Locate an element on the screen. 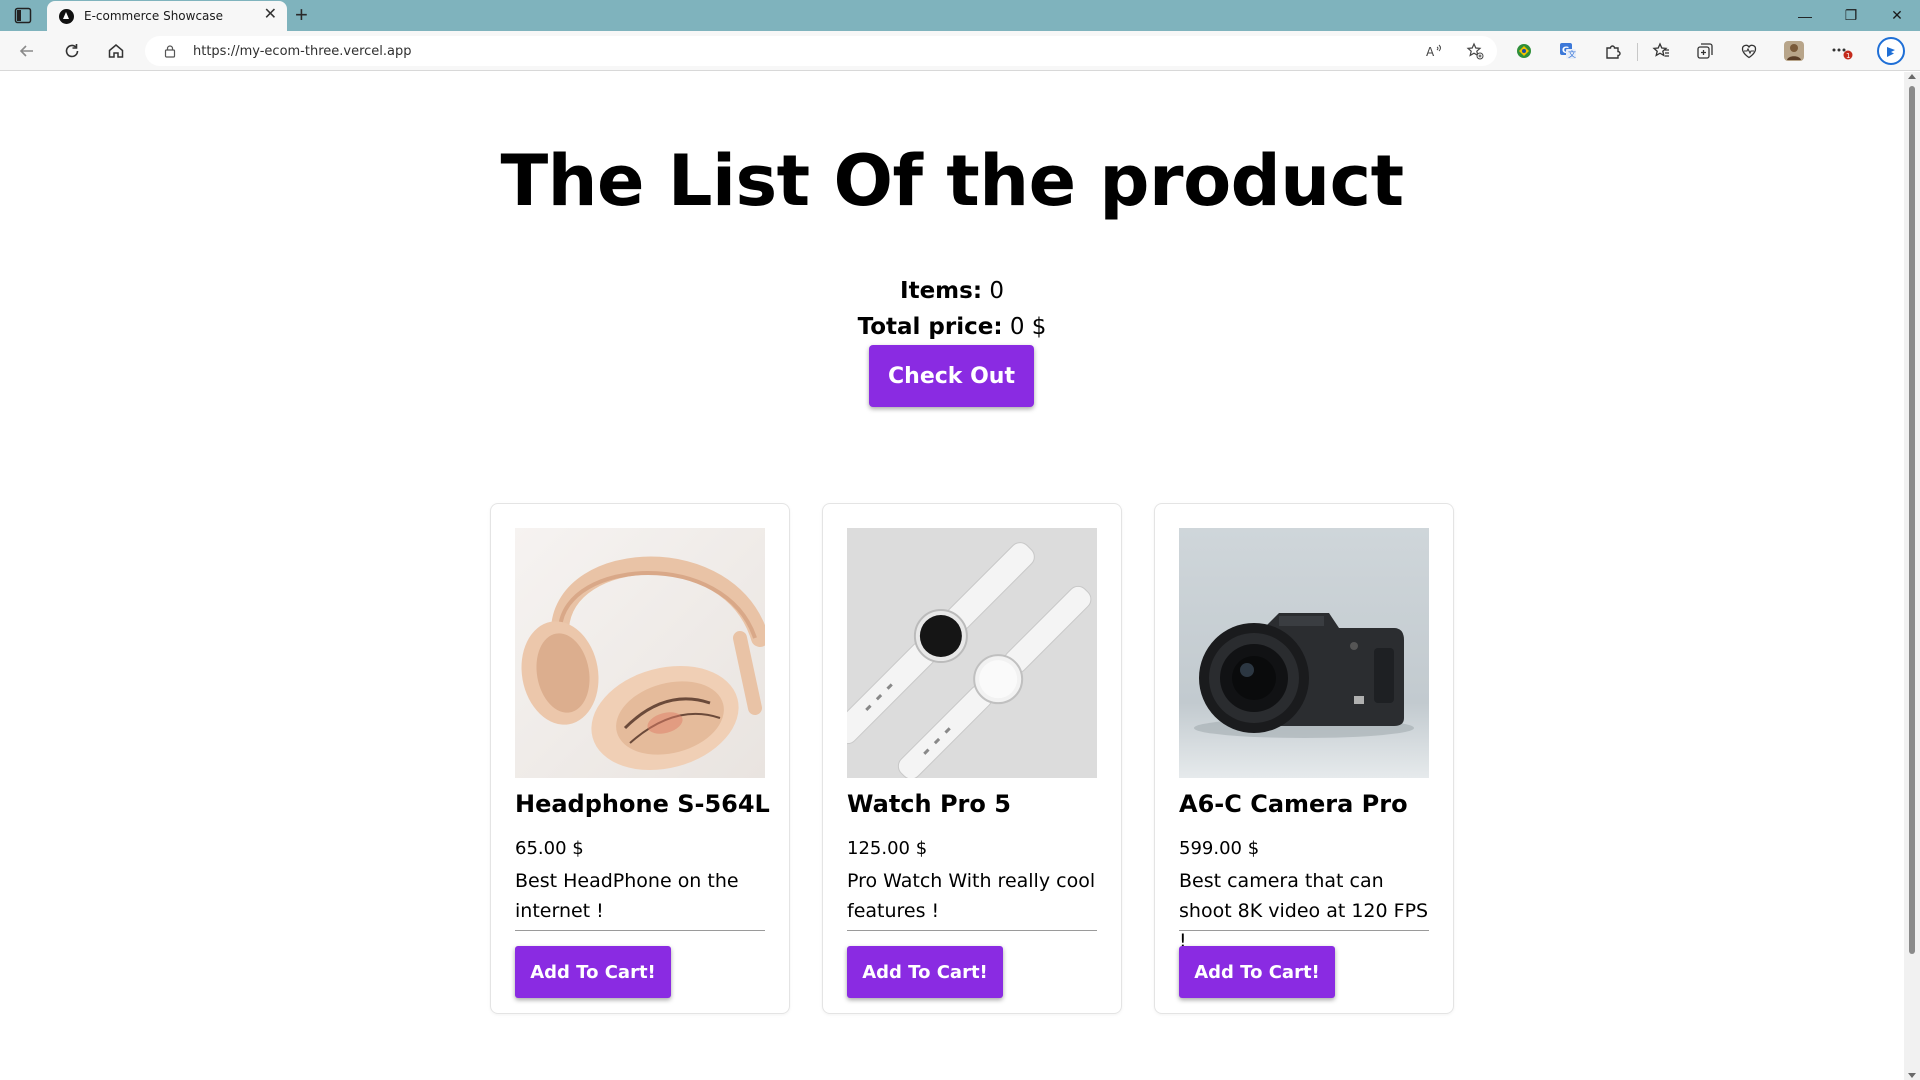 The width and height of the screenshot is (1920, 1080). product-description: Best HeadPhone on the internet ! is located at coordinates (627, 896).